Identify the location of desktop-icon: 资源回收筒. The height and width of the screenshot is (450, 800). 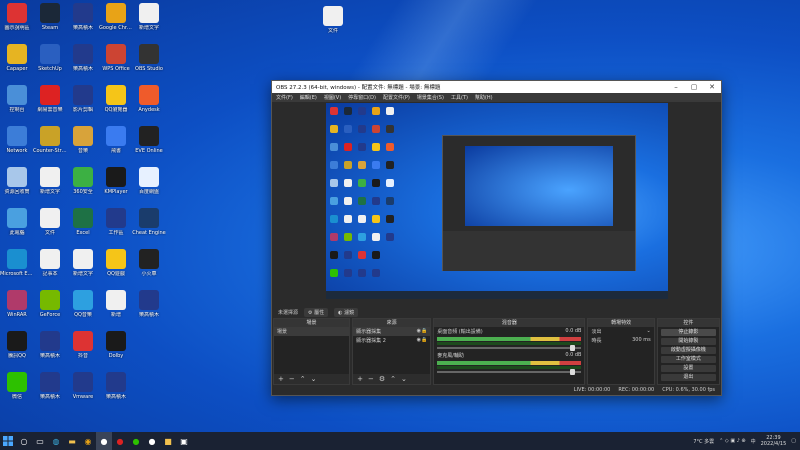
(17, 181).